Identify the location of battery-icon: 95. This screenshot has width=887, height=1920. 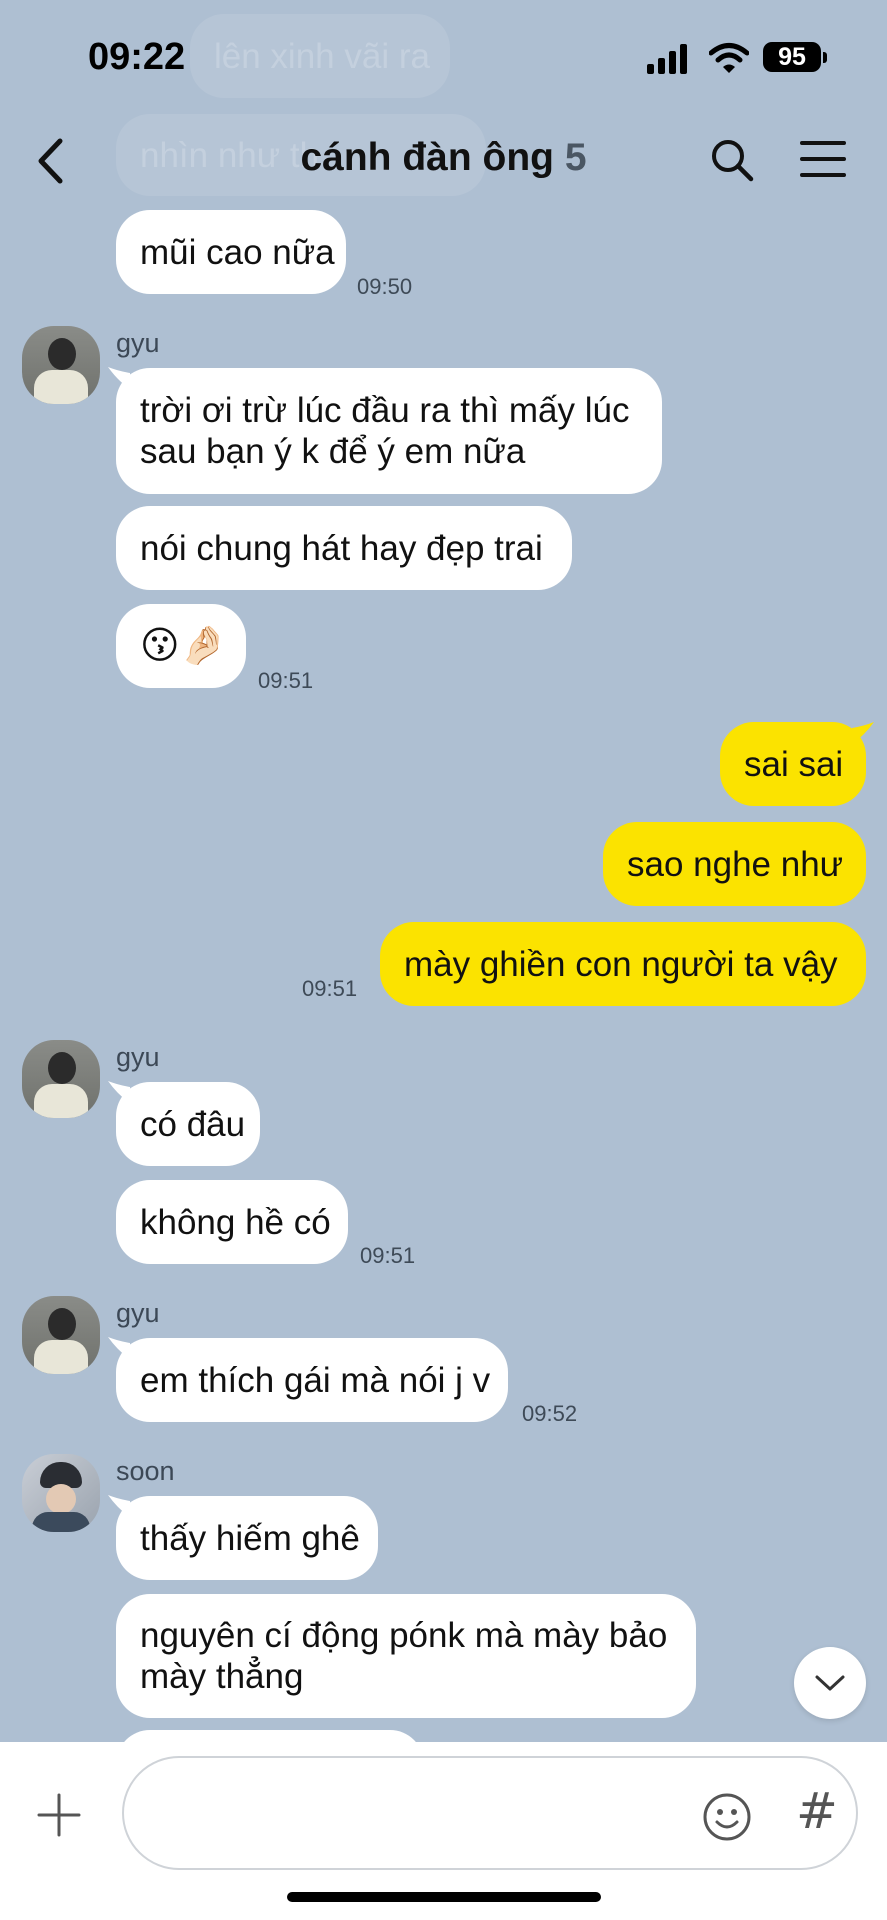
(792, 57).